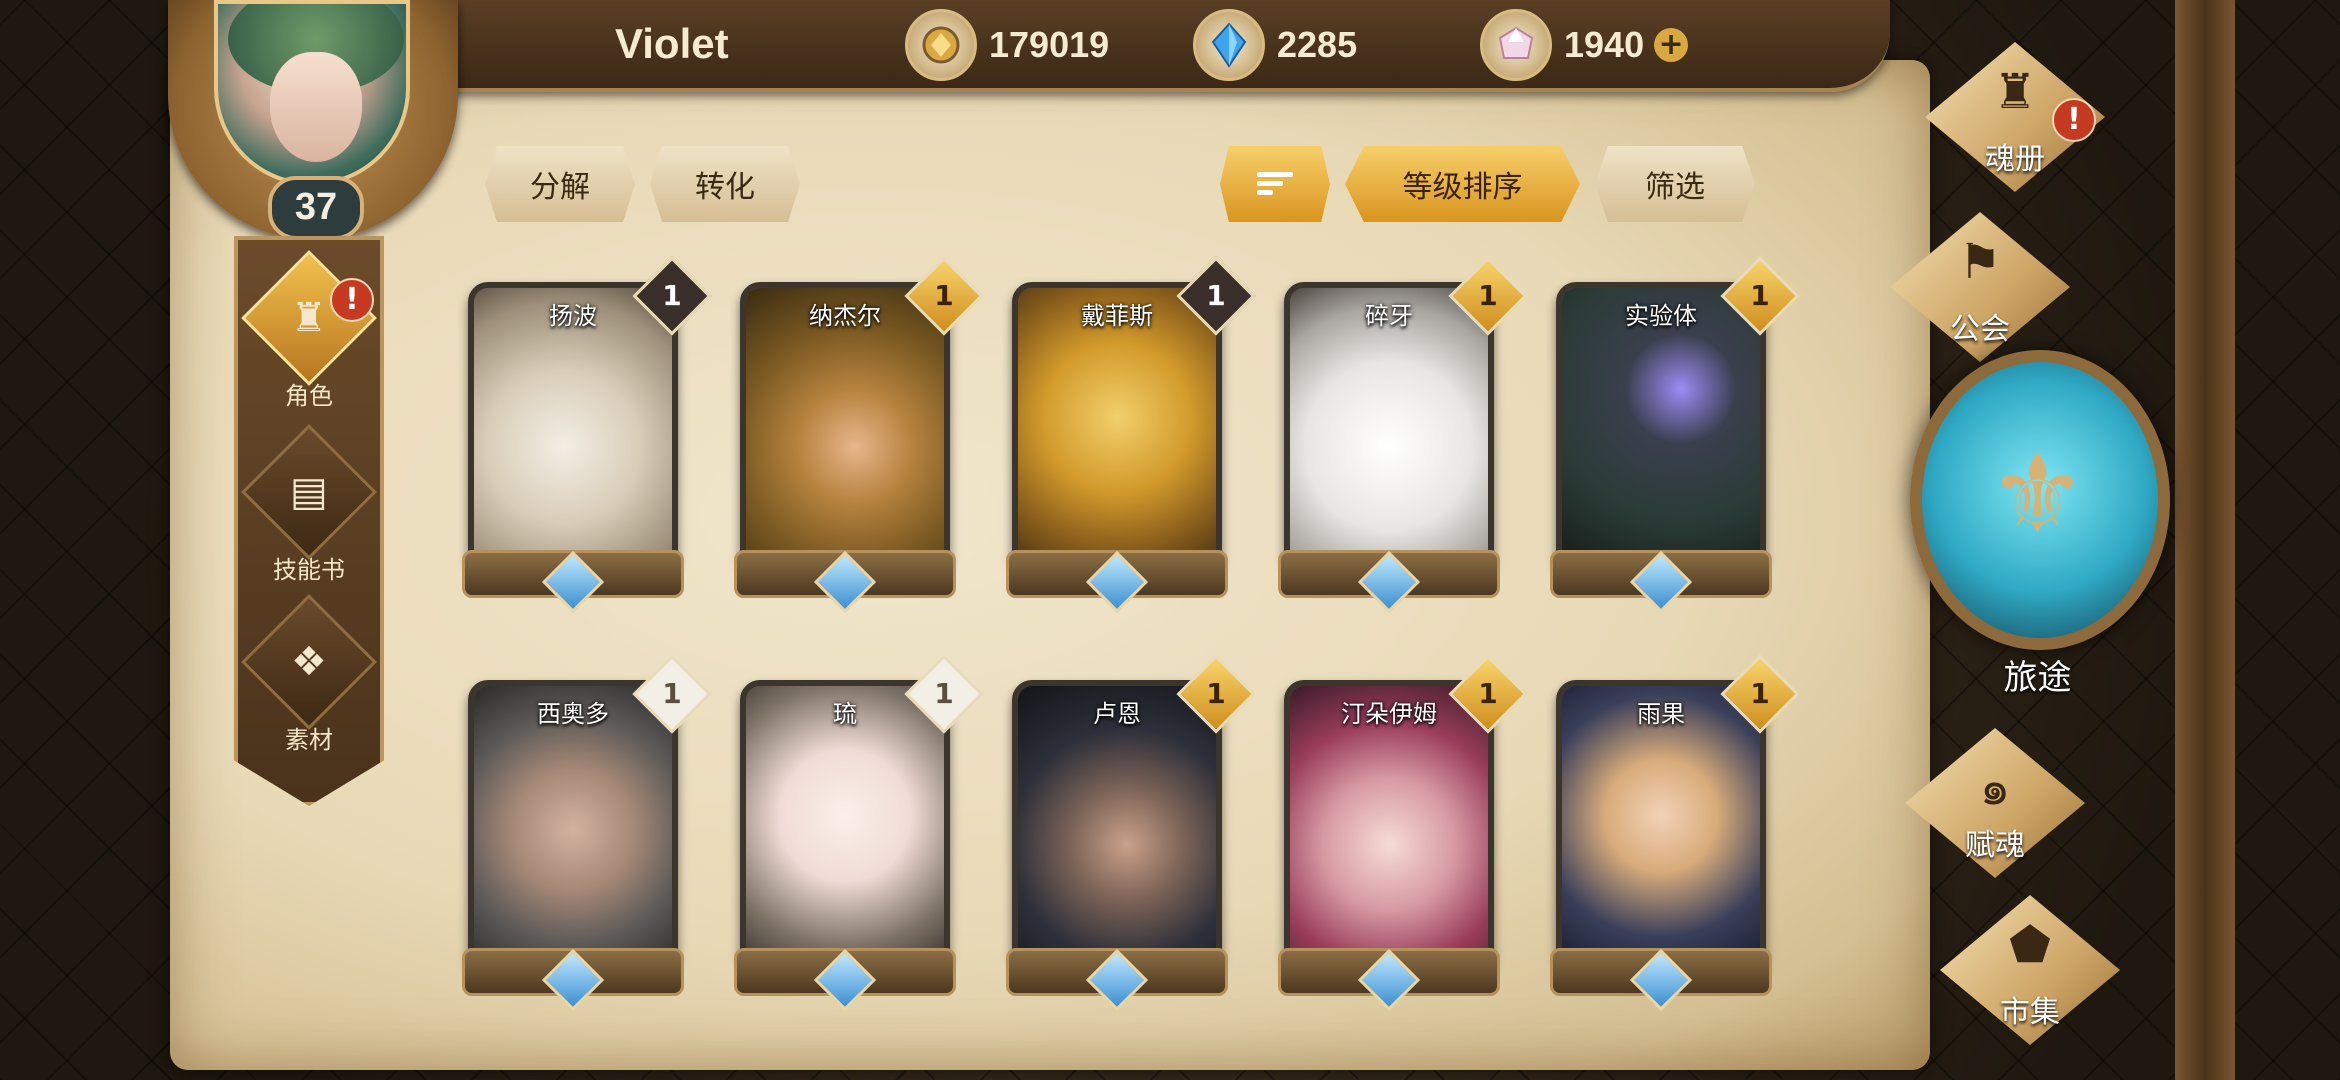 The image size is (2340, 1080). I want to click on book-icon: ▤, so click(309, 492).